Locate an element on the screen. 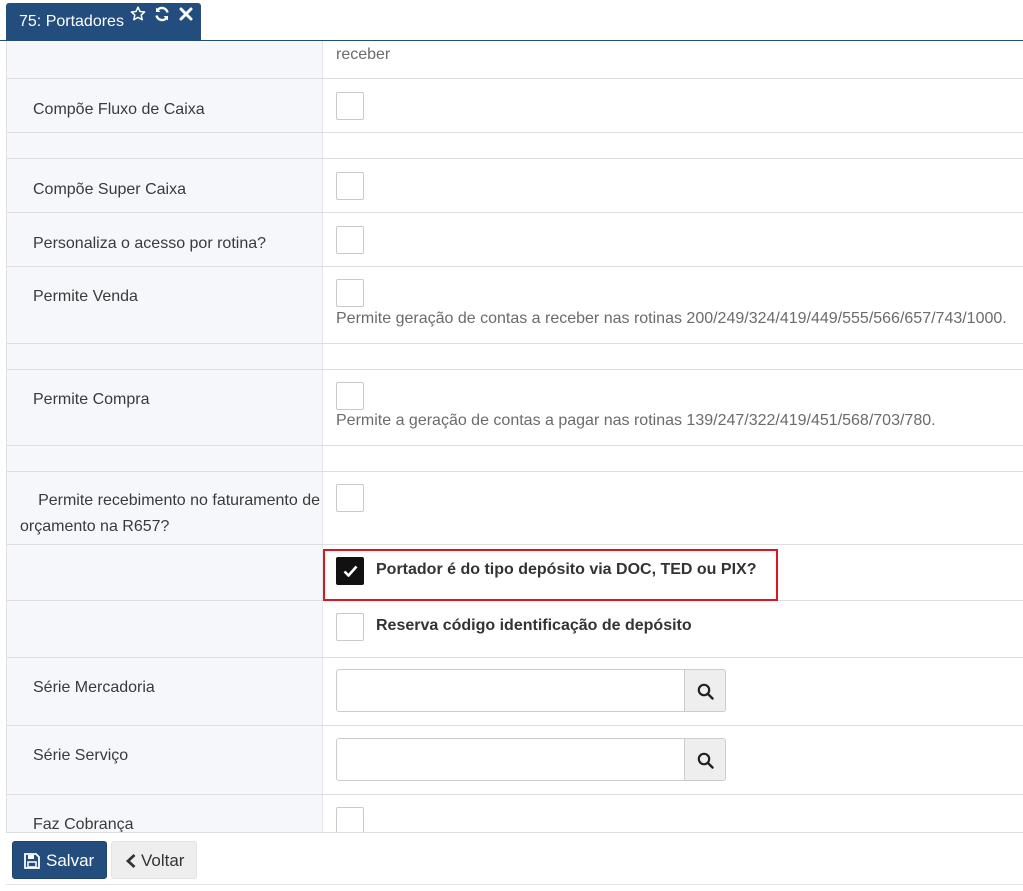  personaliza-acesso-label: Personaliza o acesso por rotina? is located at coordinates (150, 243).